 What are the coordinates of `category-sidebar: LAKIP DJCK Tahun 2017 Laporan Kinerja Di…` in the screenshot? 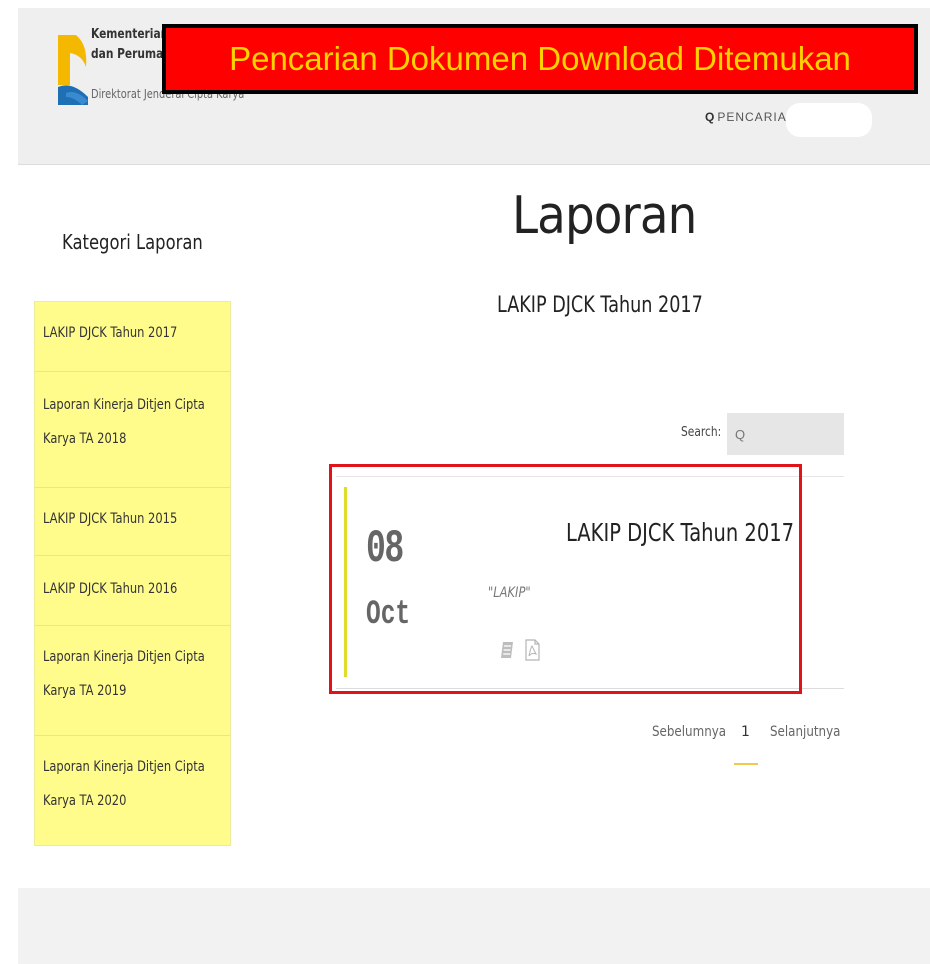 It's located at (132, 573).